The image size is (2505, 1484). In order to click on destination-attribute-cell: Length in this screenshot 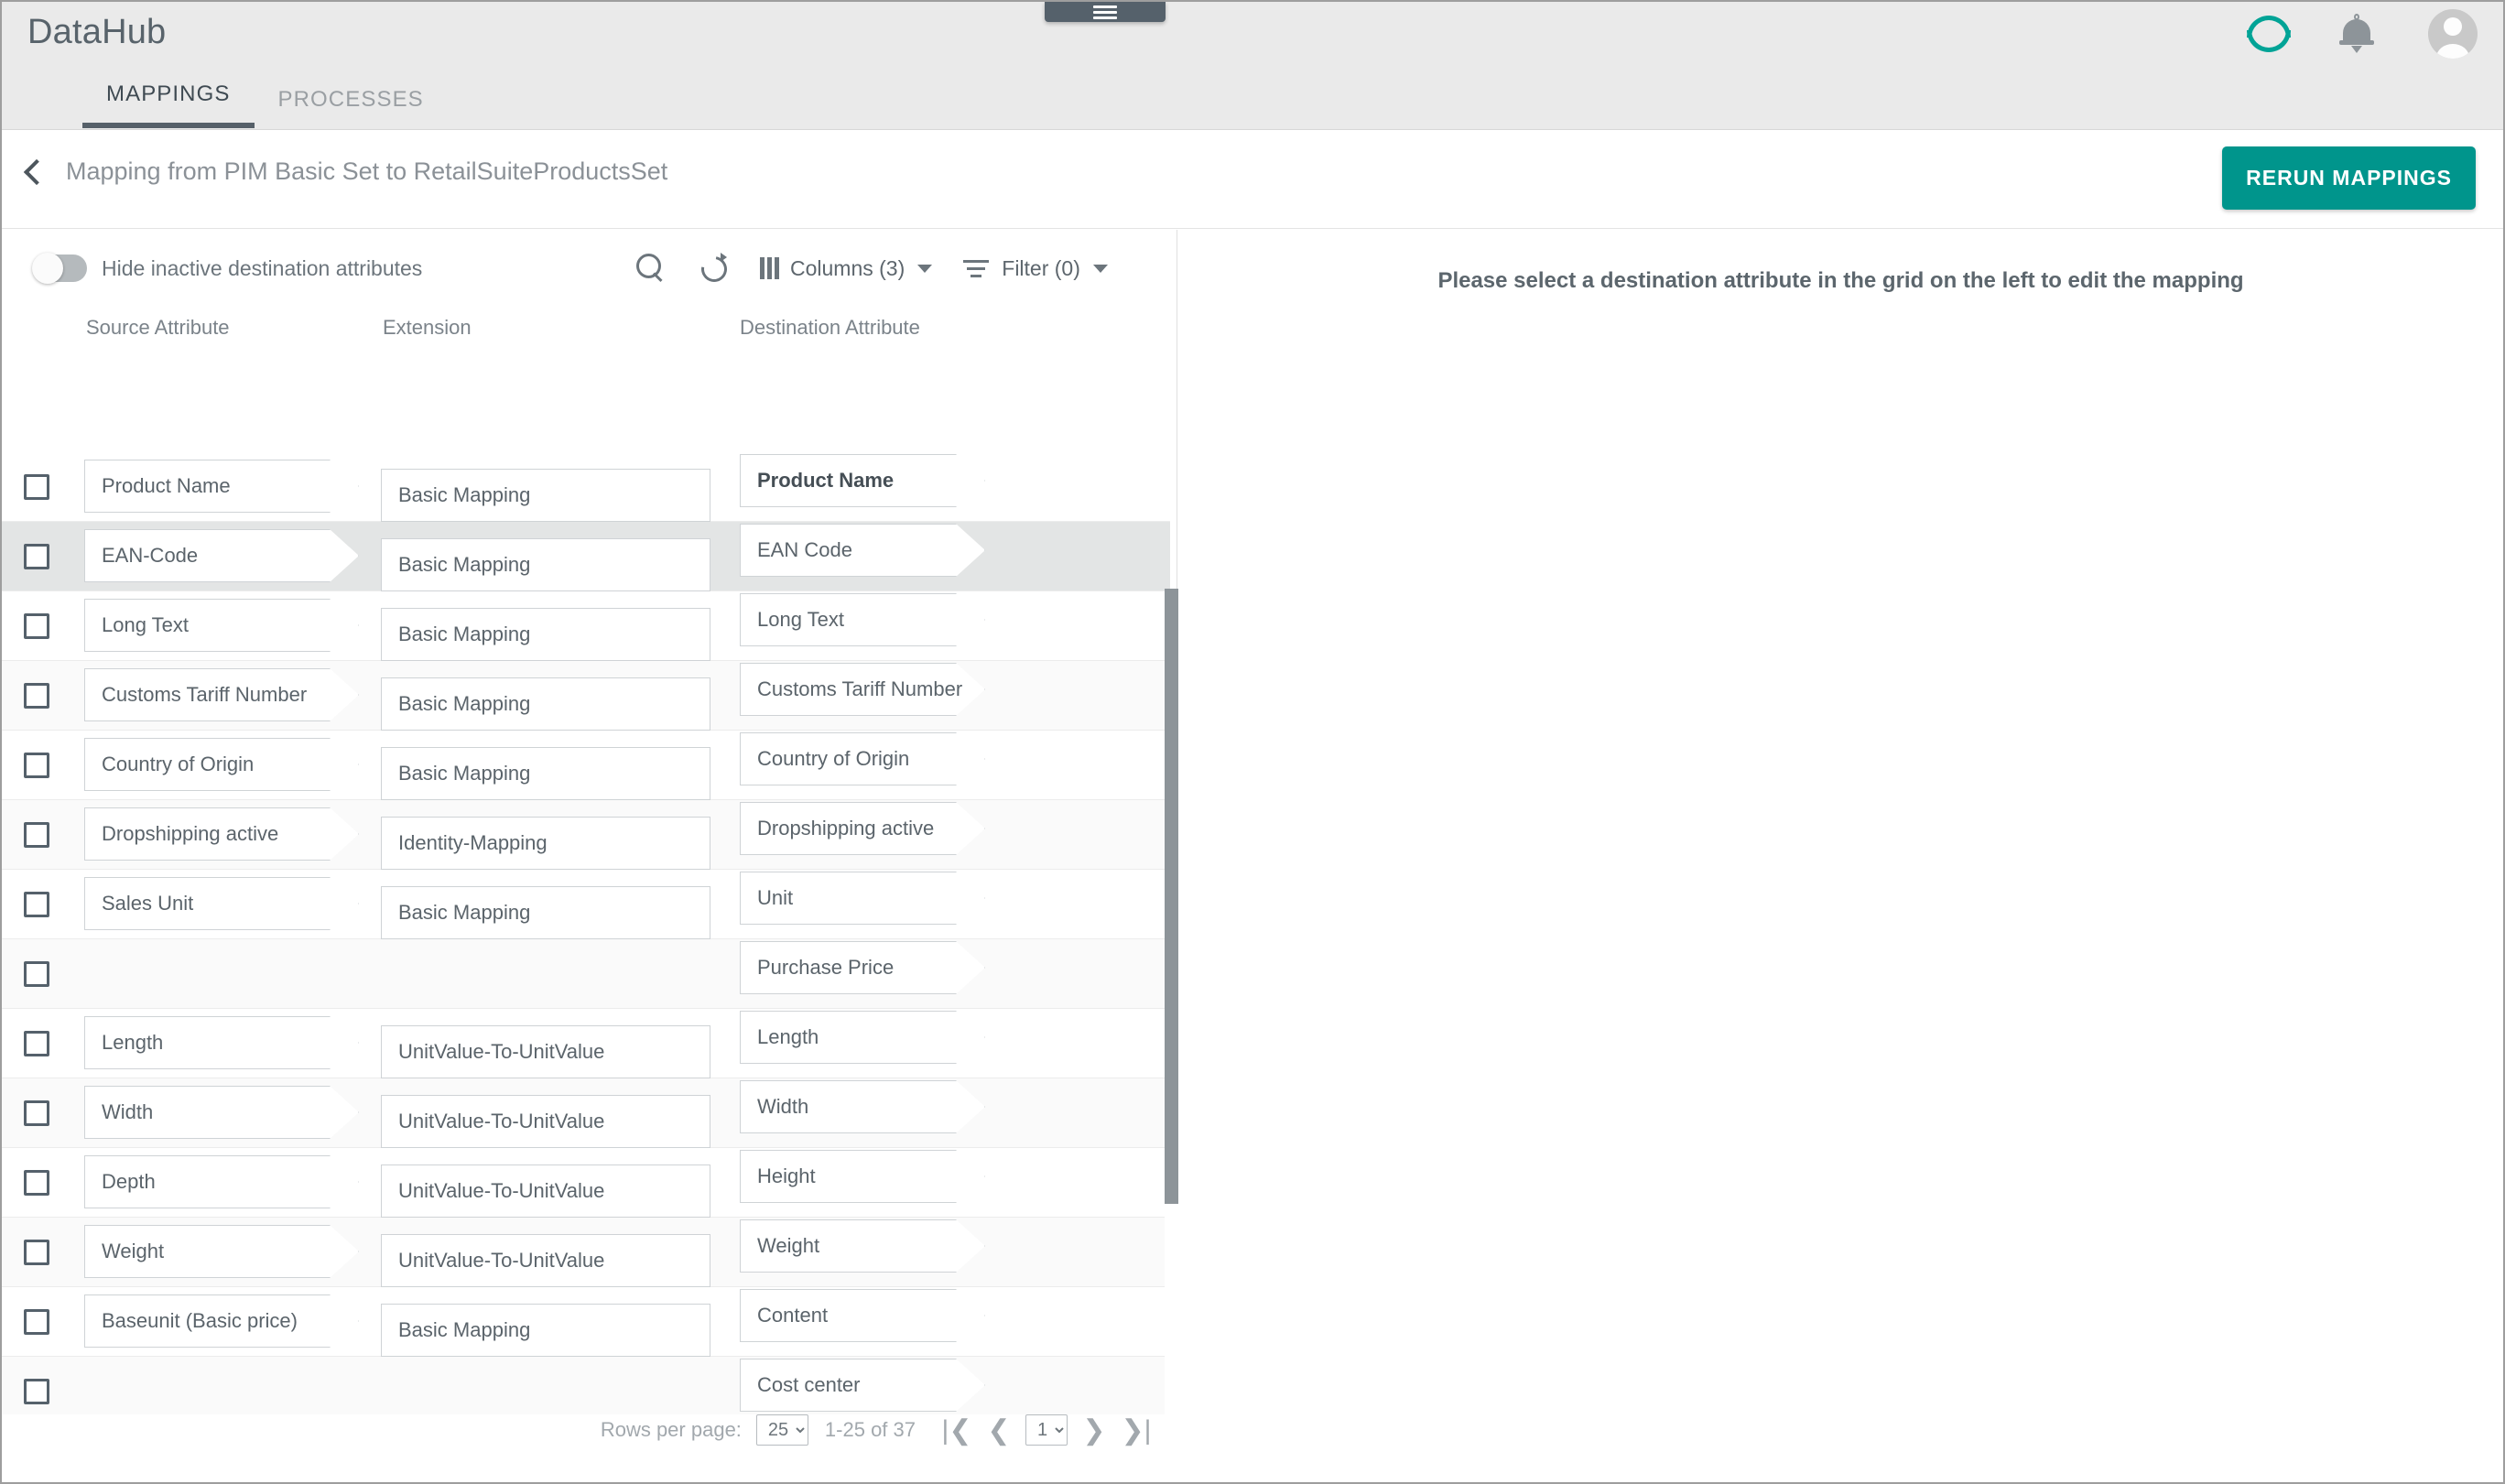, I will do `click(862, 1037)`.